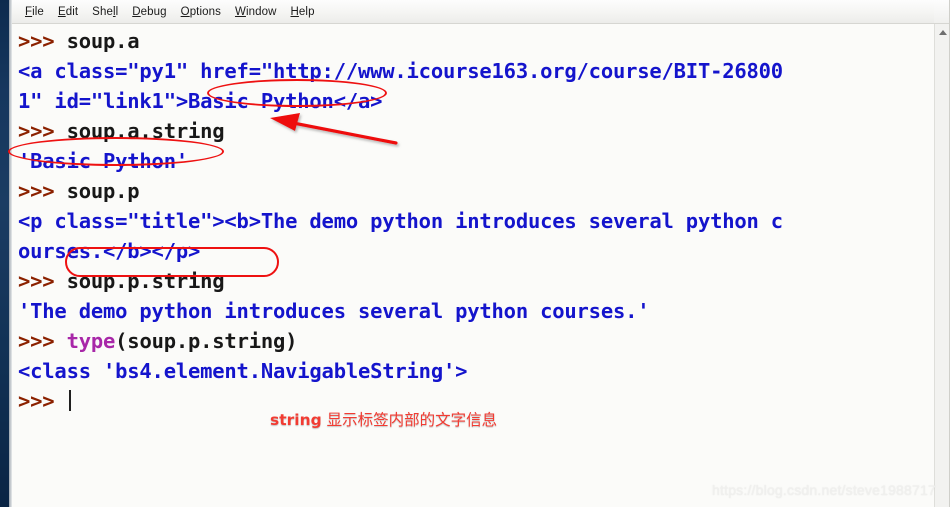  I want to click on watermark-text: https://blog.csdn.net/steve1988717, so click(824, 490).